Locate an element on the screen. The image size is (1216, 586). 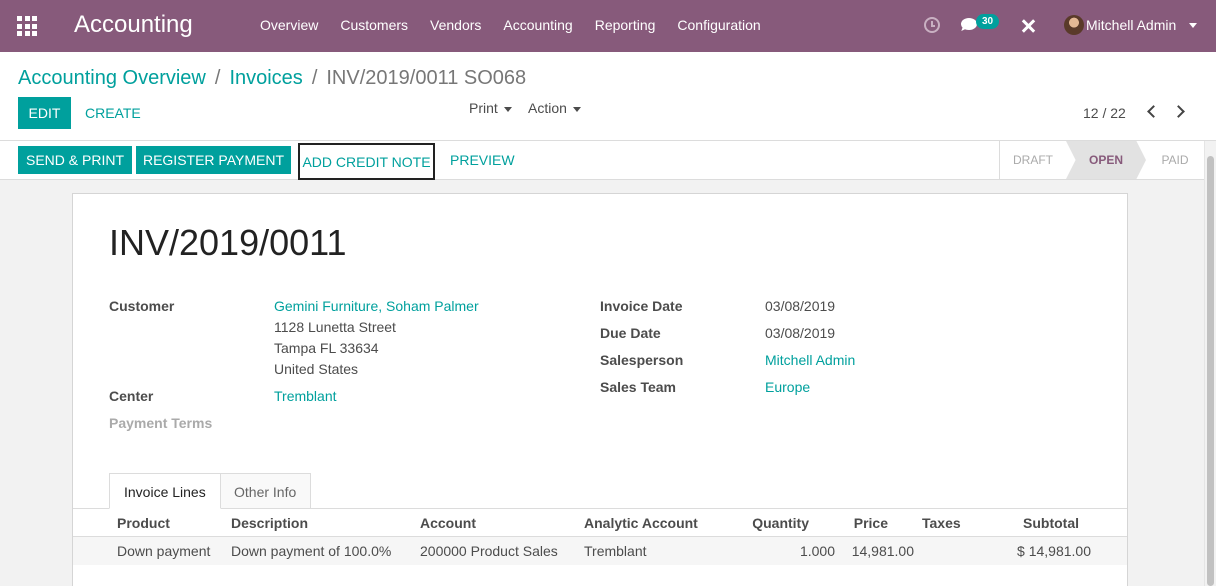
column-header-quantity: Quantity is located at coordinates (772, 523).